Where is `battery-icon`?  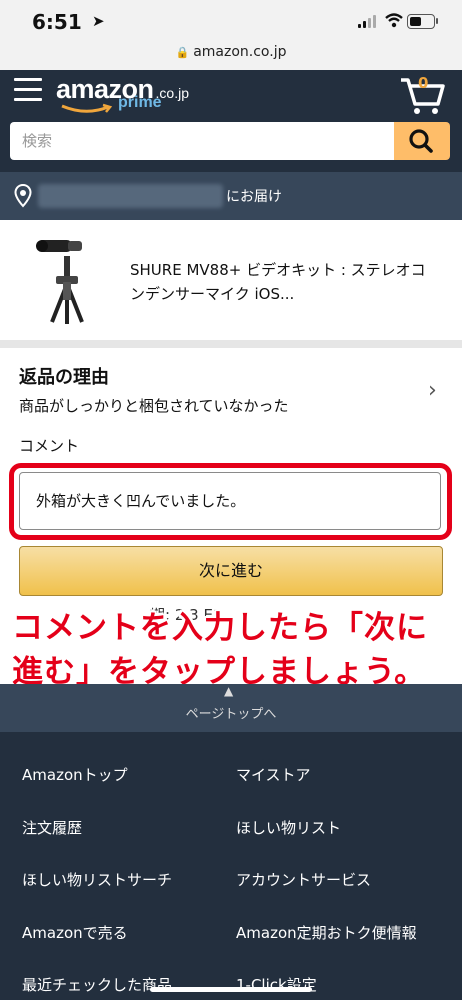
battery-icon is located at coordinates (421, 21).